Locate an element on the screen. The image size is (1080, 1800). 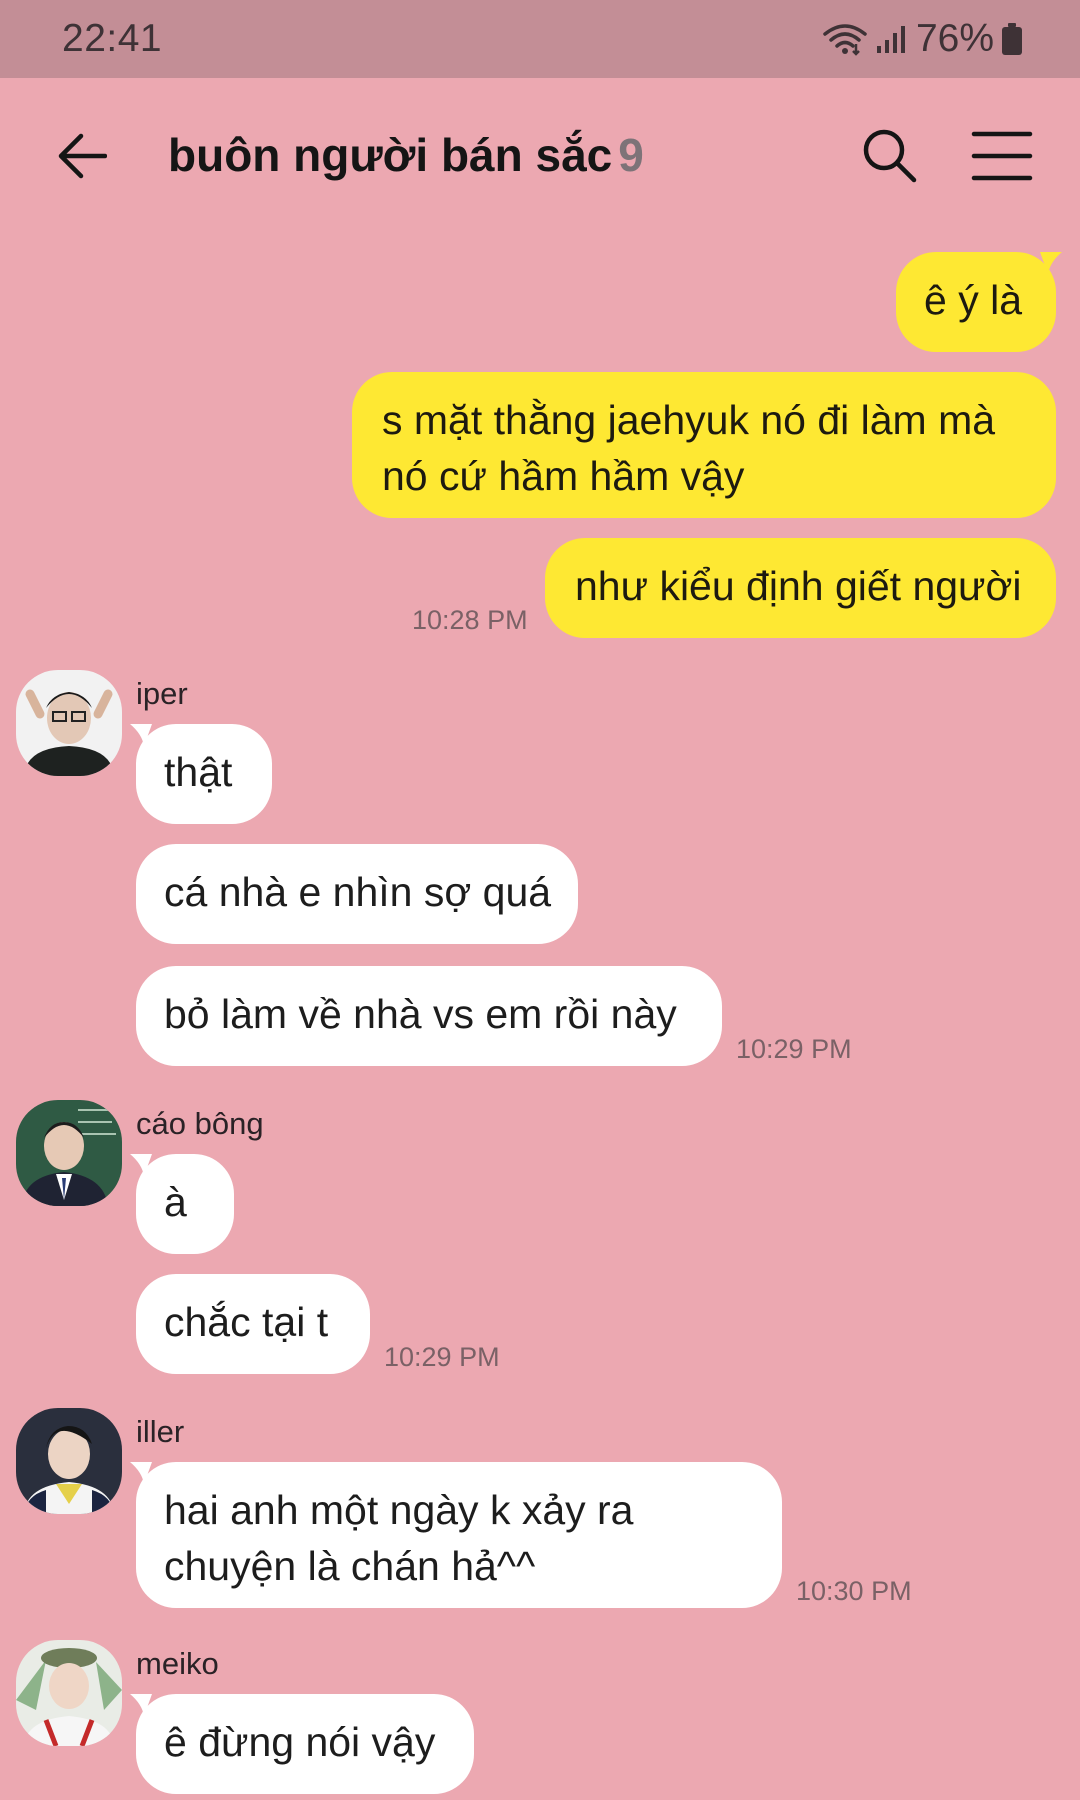
status-time: 22:41 is located at coordinates (112, 38).